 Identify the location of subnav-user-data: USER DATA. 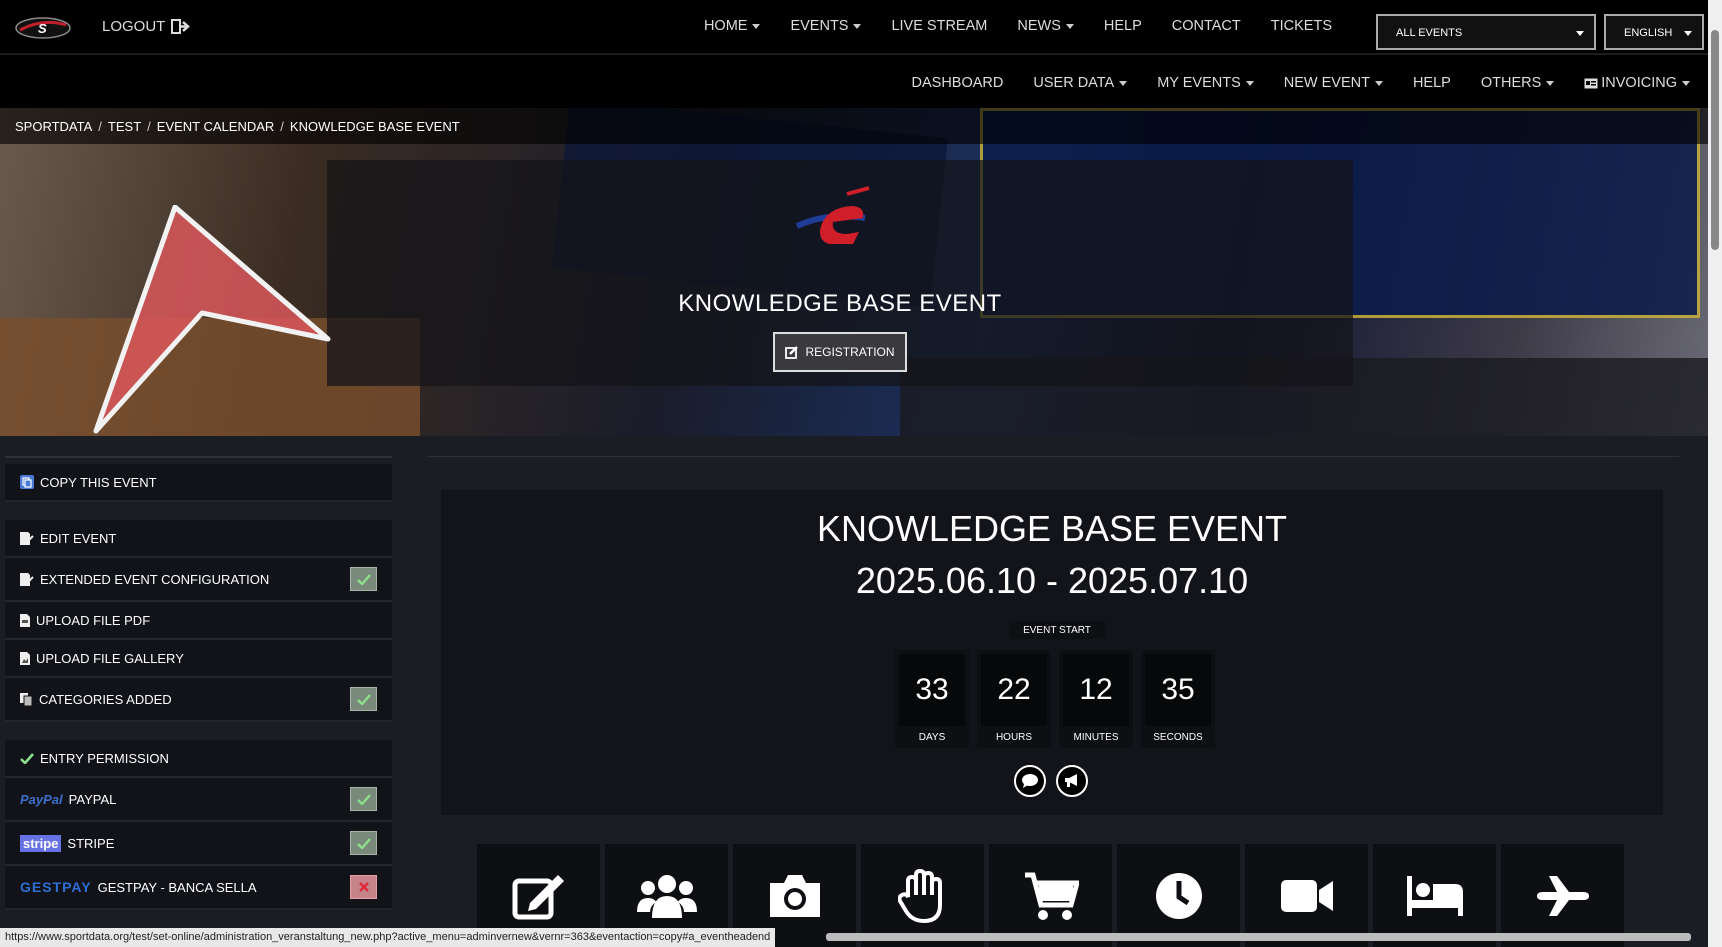
(1080, 83).